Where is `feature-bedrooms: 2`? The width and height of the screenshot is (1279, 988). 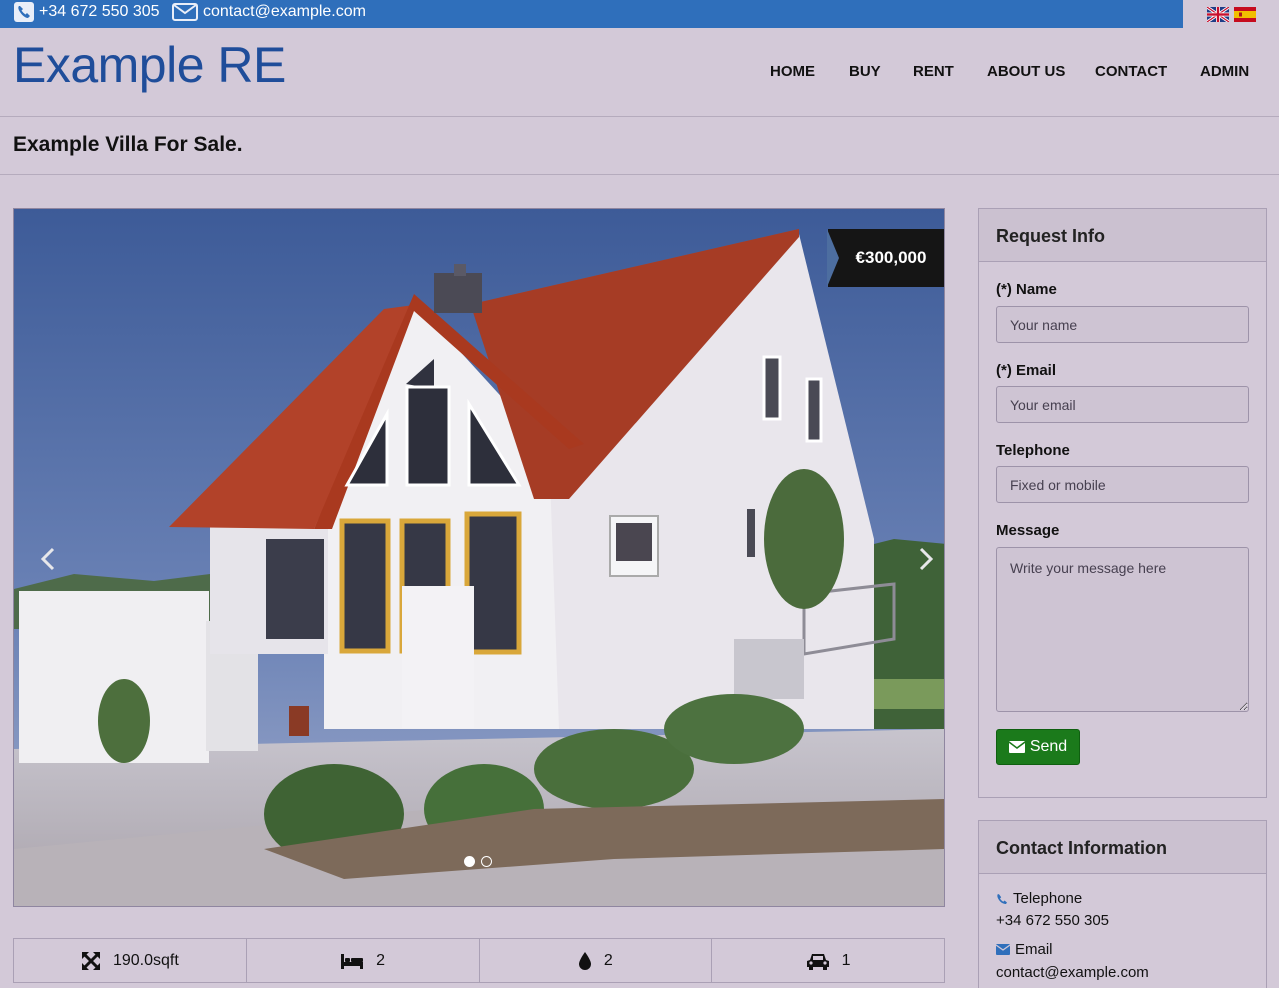 feature-bedrooms: 2 is located at coordinates (363, 960).